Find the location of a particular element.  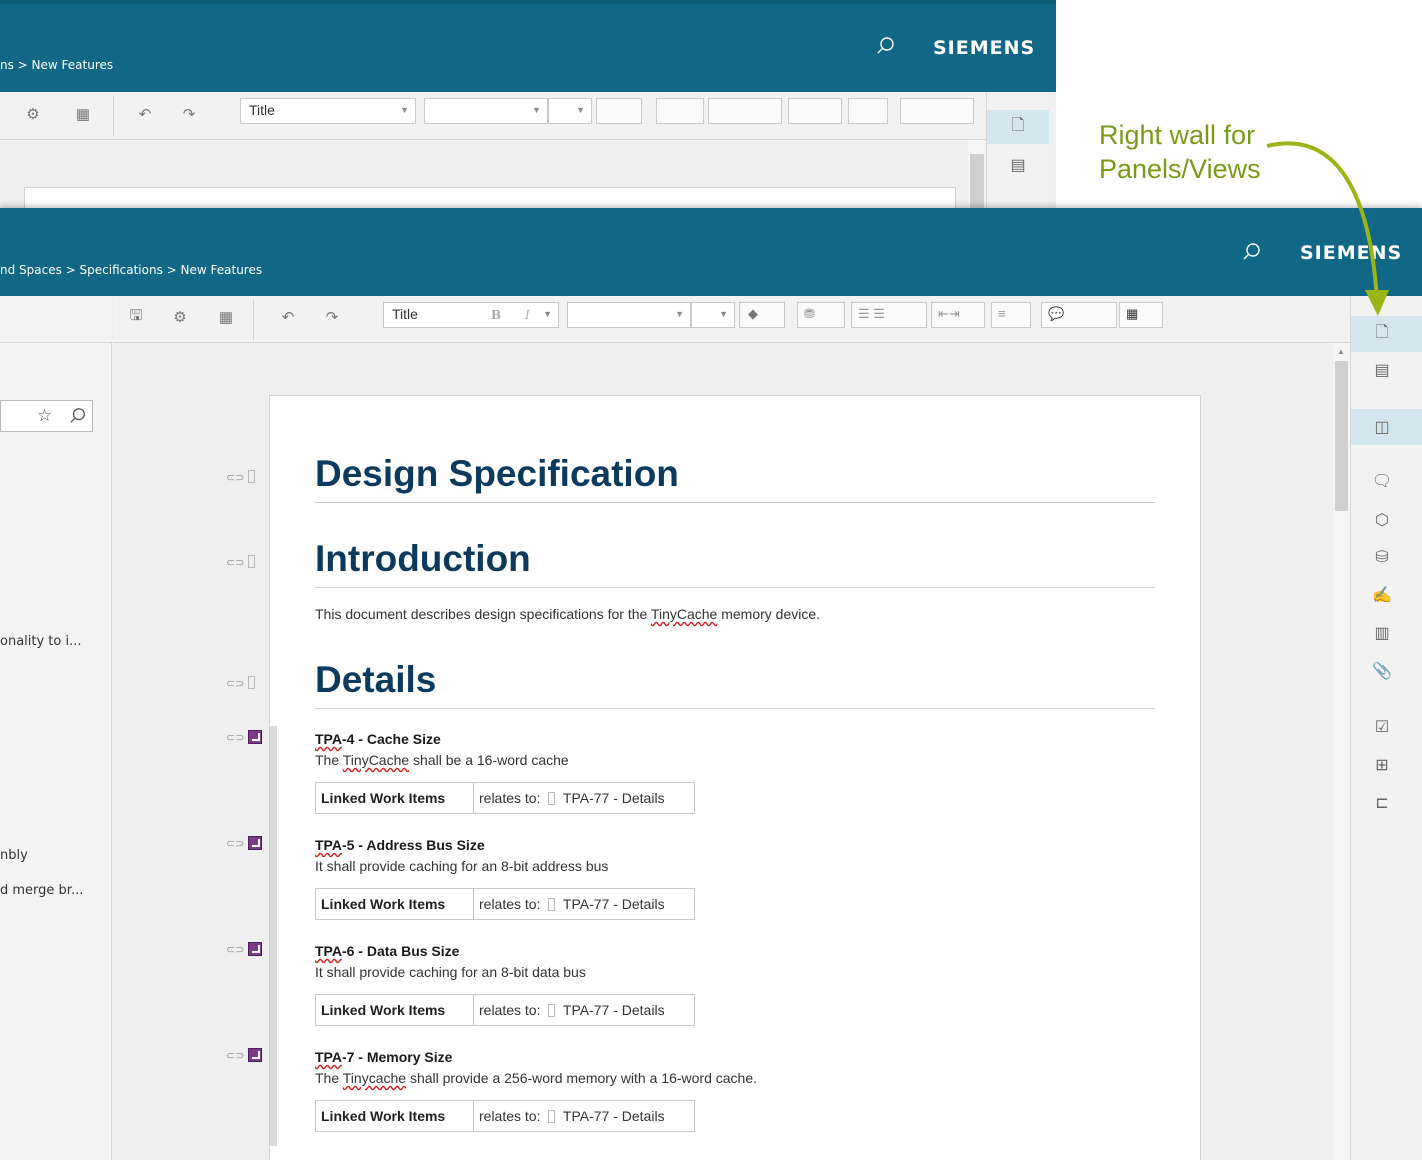

left-search-box: ☆ is located at coordinates (46, 416).